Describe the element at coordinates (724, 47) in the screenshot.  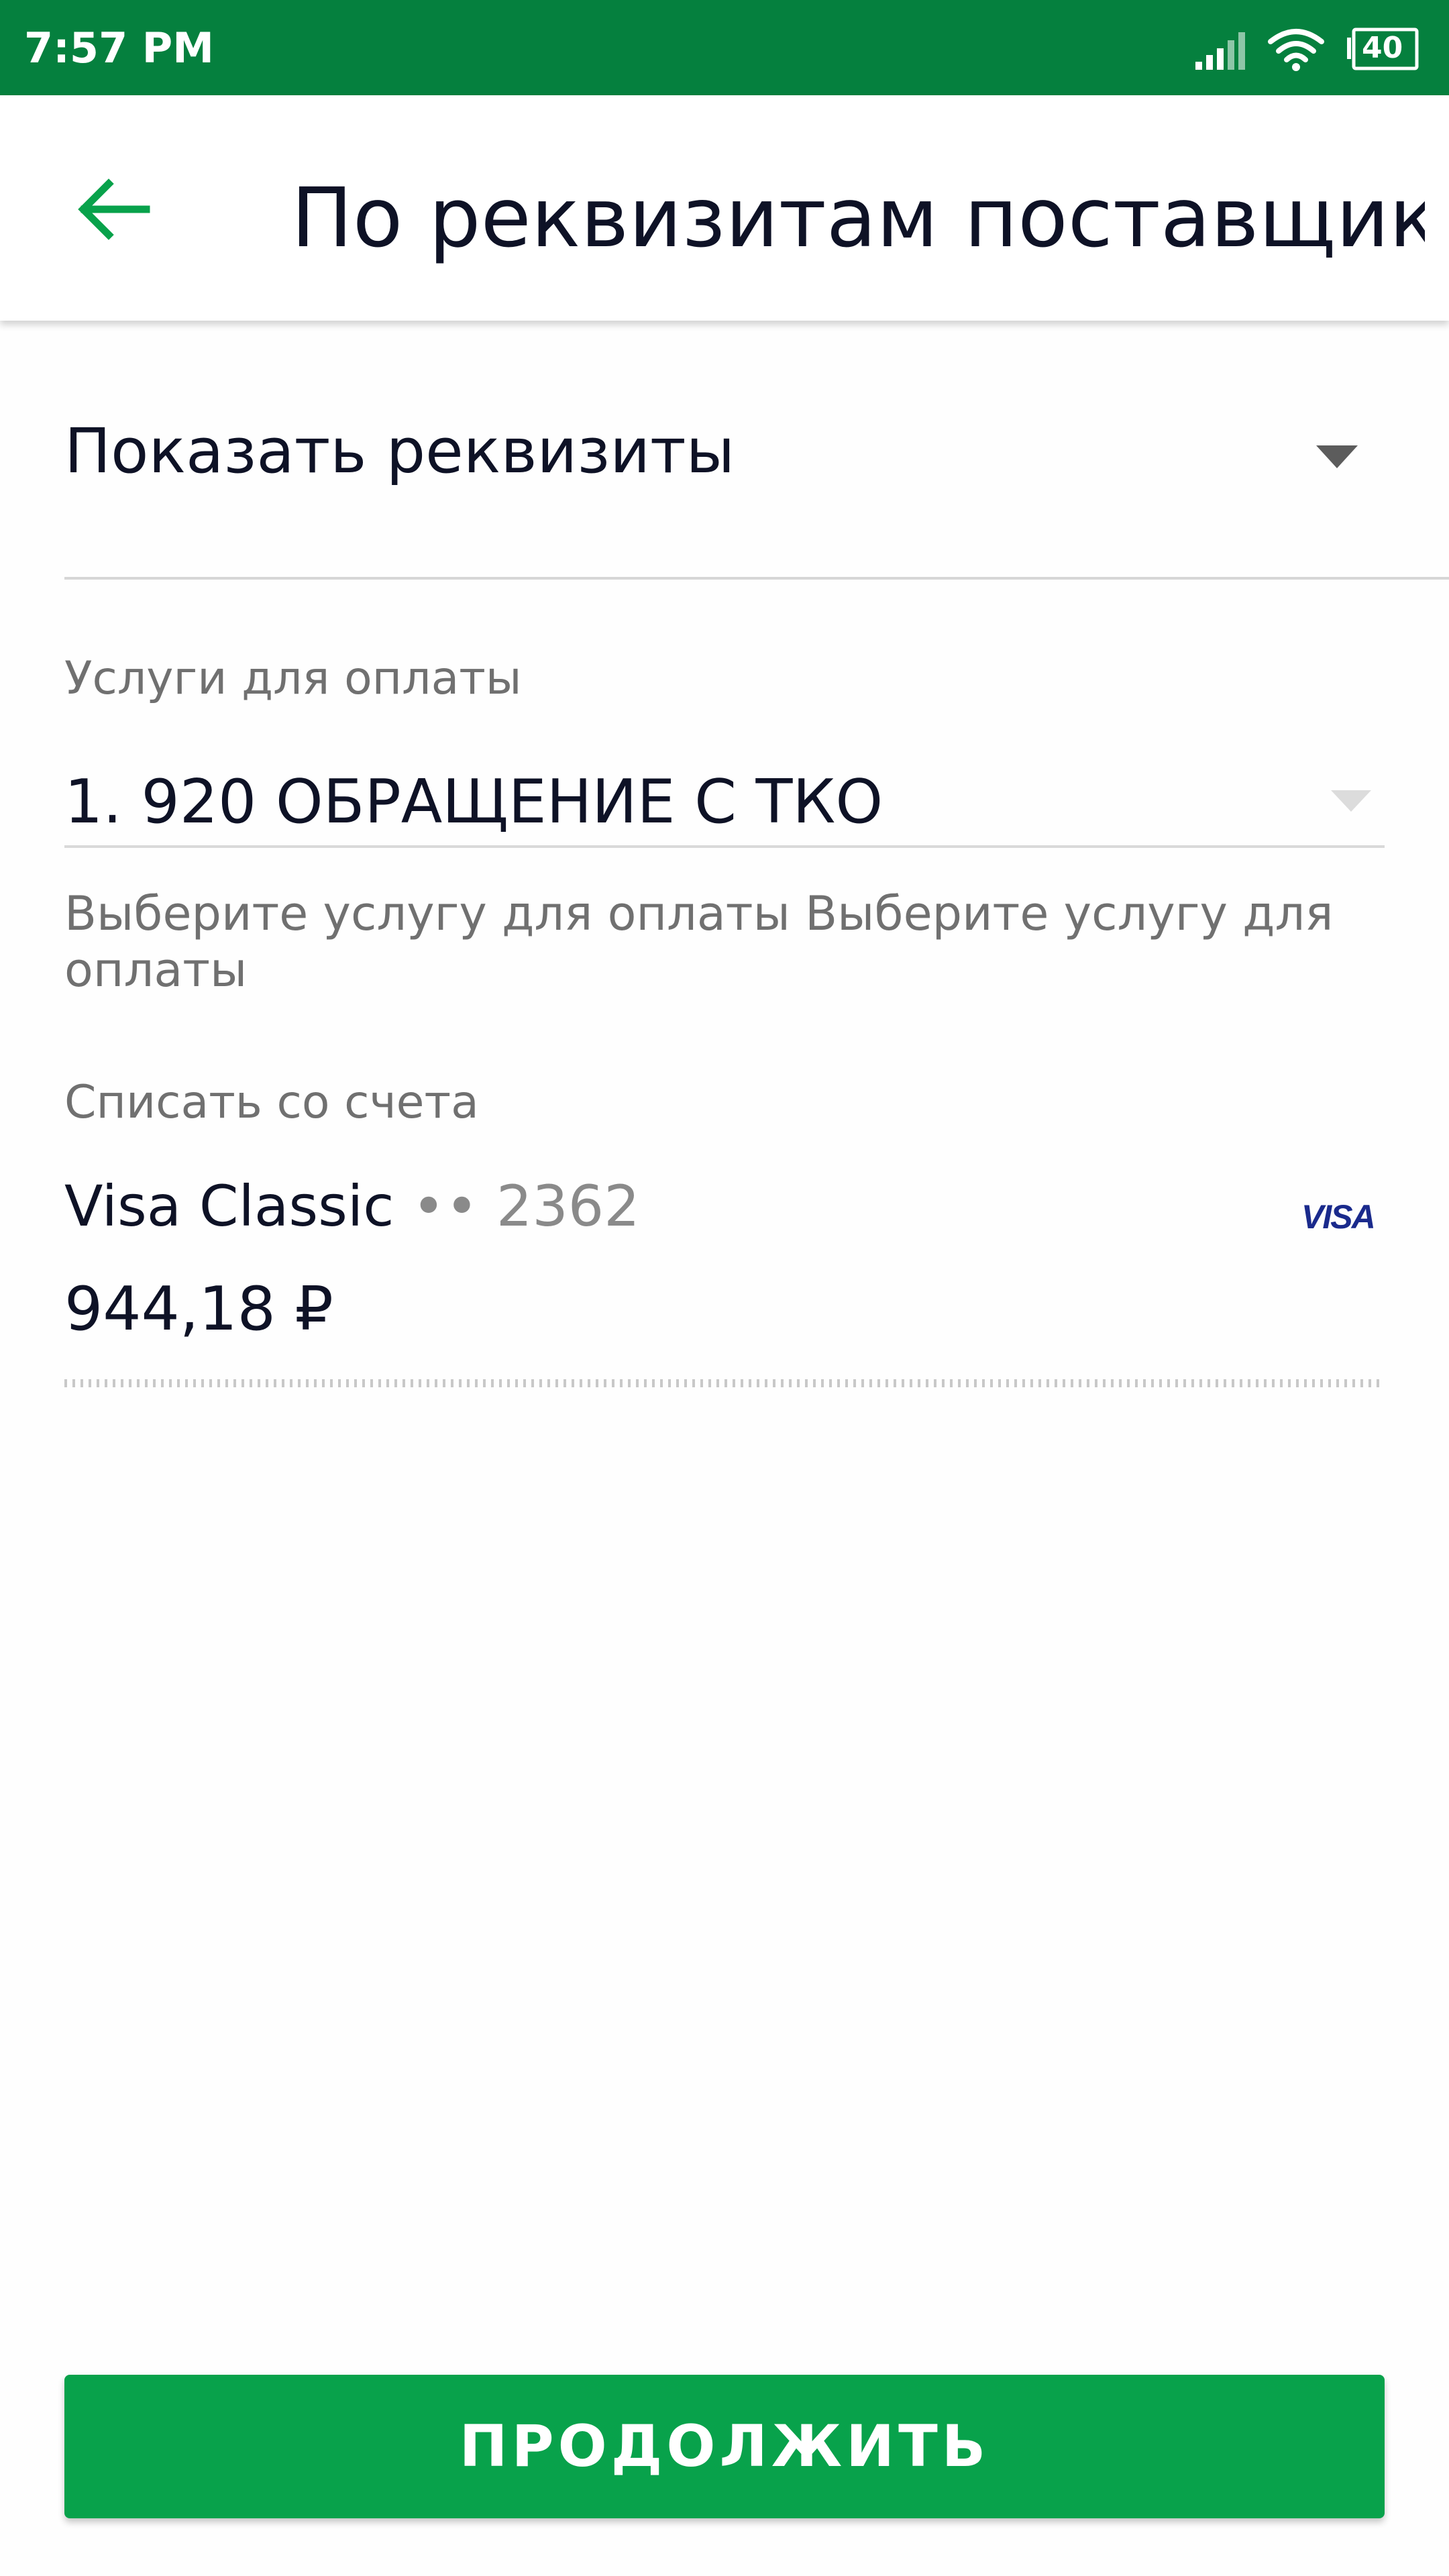
I see `status-bar: 7:57 PM 40` at that location.